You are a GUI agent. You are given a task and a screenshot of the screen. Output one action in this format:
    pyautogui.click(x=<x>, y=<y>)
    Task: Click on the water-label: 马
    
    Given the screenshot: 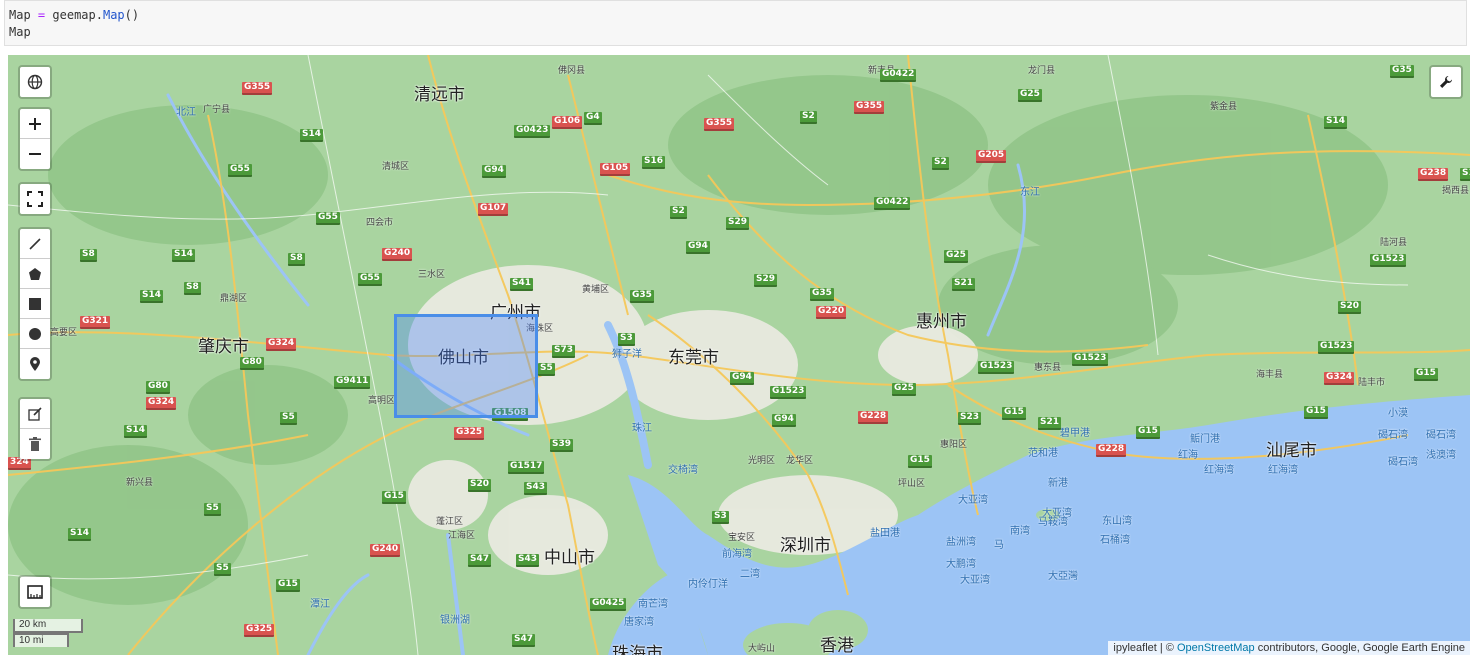 What is the action you would take?
    pyautogui.click(x=999, y=545)
    